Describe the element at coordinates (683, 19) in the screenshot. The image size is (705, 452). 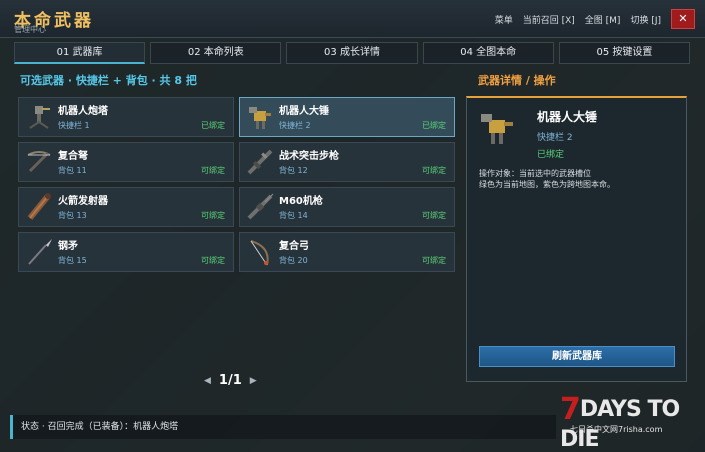
I see `close-button: ✕` at that location.